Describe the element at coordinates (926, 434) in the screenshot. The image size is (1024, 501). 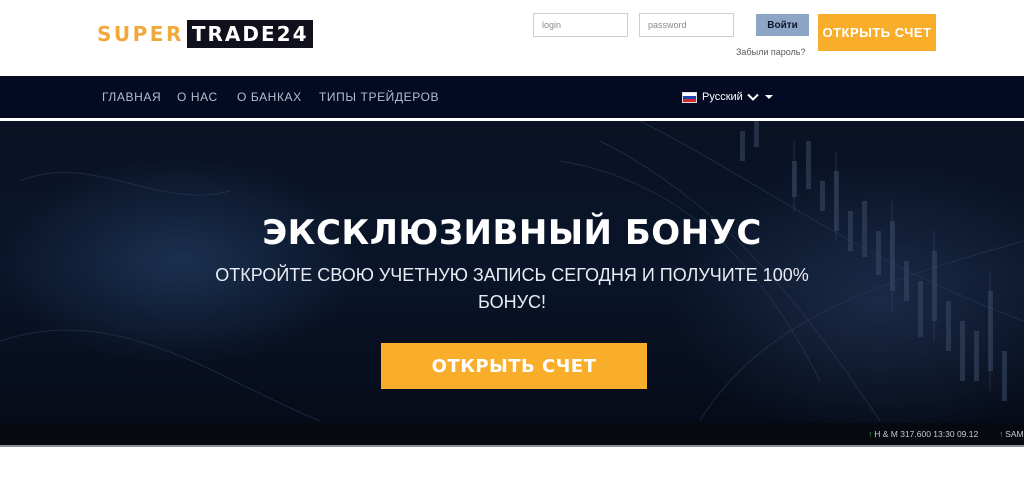
I see `ticker-text: H & M 317.600 13:30 09.12` at that location.